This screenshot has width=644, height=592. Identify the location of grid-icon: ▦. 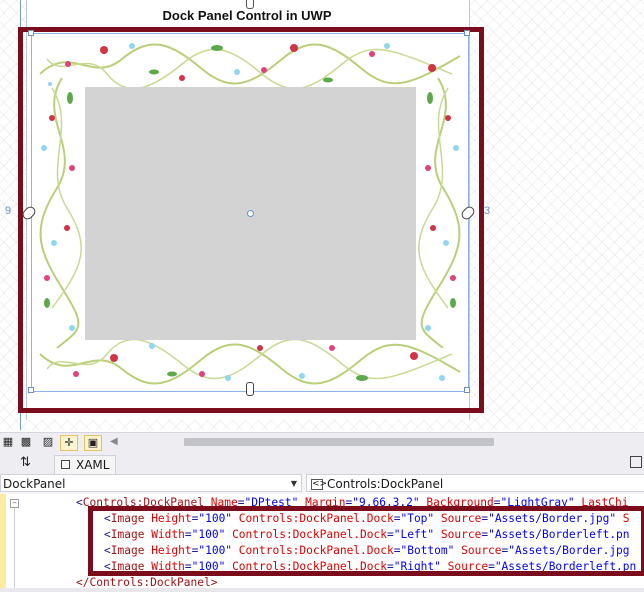
(8, 442).